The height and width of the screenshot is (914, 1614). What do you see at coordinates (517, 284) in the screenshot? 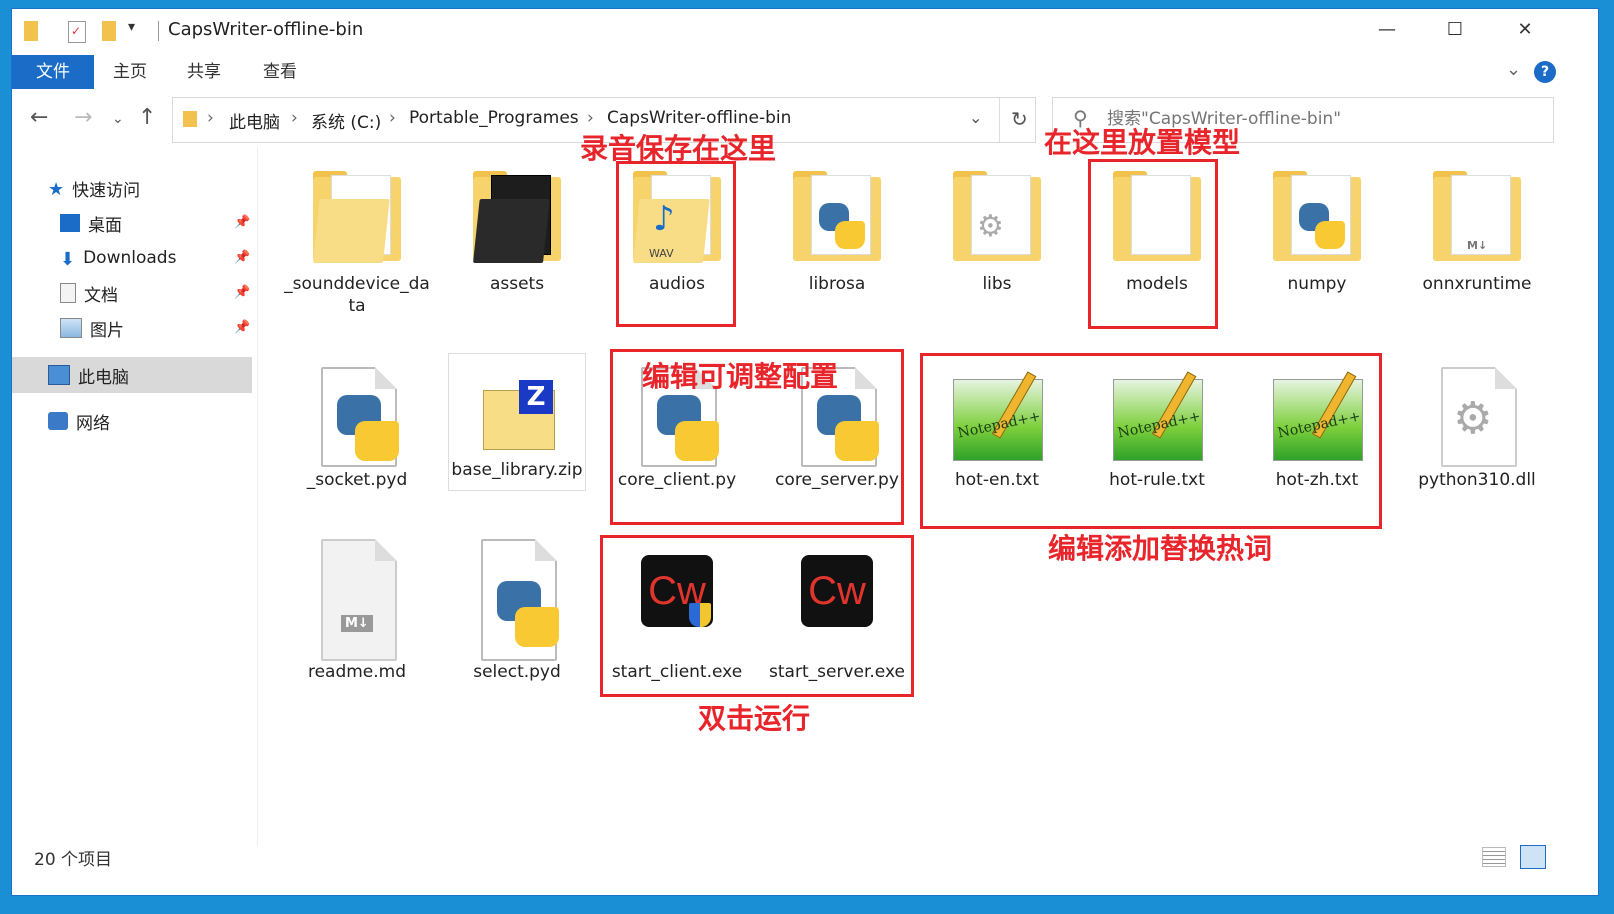
I see `file-name: assets` at bounding box center [517, 284].